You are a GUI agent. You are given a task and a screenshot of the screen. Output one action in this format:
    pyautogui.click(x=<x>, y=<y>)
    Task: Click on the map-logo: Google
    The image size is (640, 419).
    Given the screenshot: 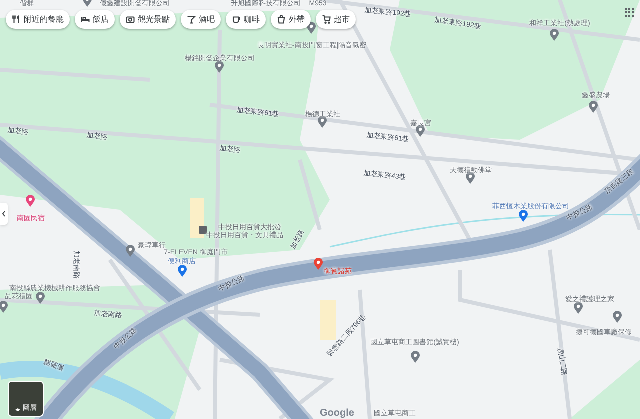 What is the action you would take?
    pyautogui.click(x=337, y=413)
    